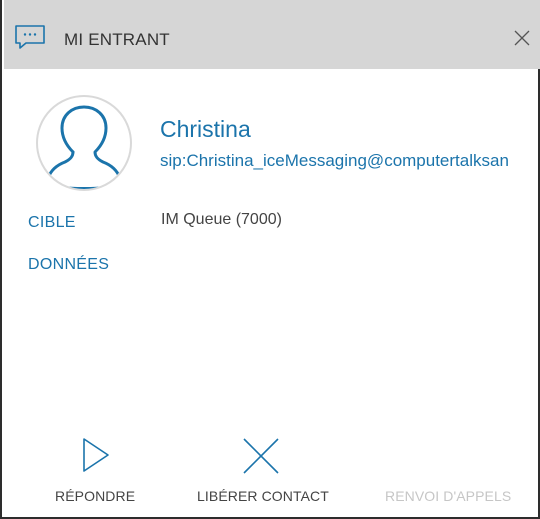  I want to click on person-avatar-icon, so click(84, 143).